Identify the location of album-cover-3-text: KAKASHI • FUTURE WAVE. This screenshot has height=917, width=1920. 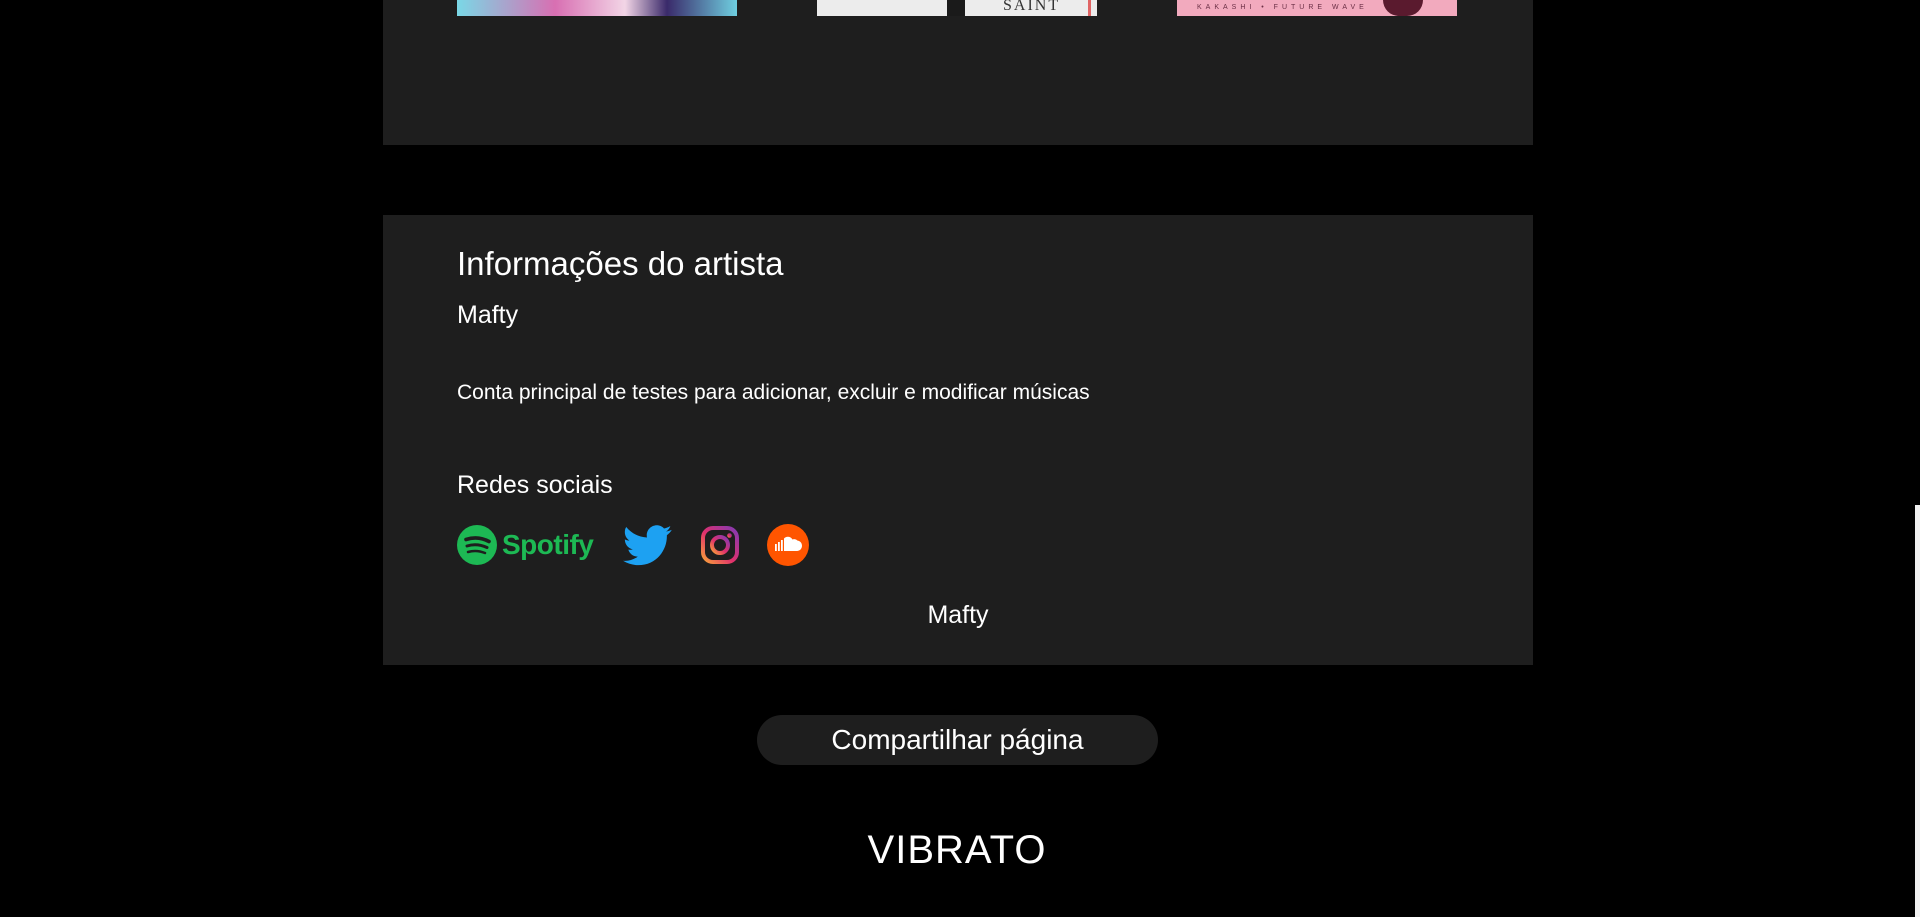
(1282, 7).